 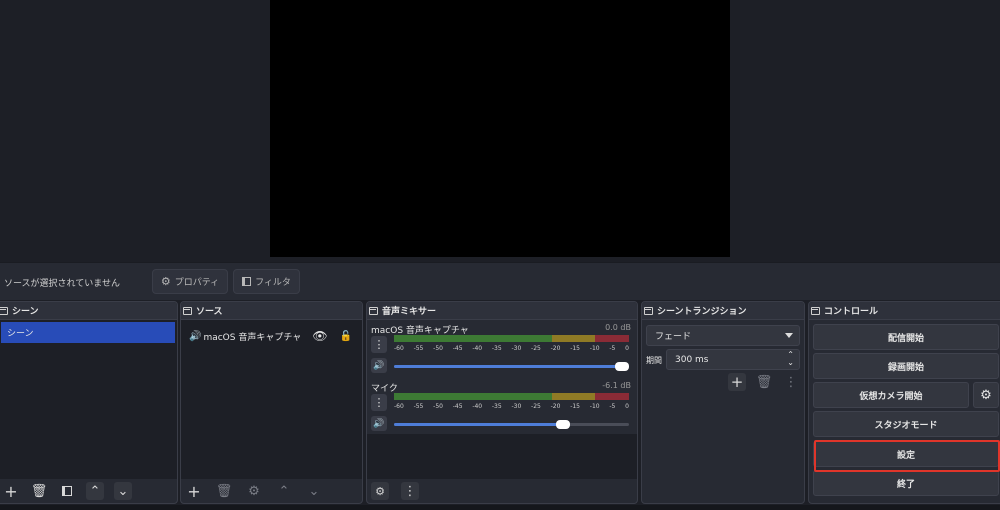 What do you see at coordinates (88, 311) in the screenshot?
I see `scenes-dock-title: シーン` at bounding box center [88, 311].